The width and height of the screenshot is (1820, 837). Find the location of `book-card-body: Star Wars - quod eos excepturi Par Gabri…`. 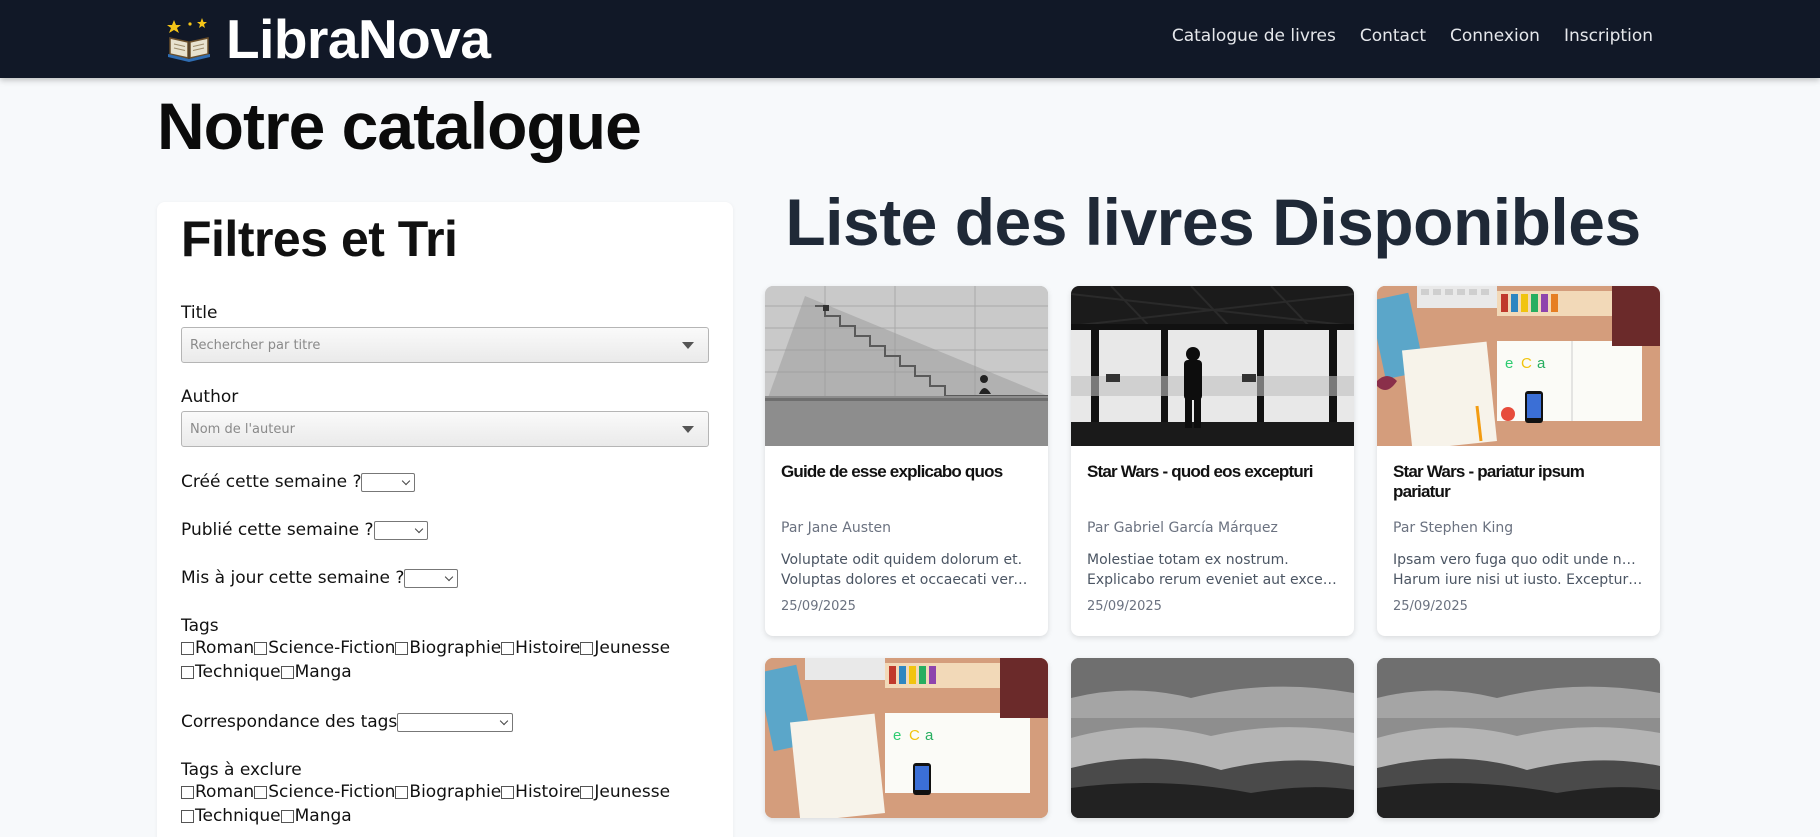

book-card-body: Star Wars - quod eos excepturi Par Gabri… is located at coordinates (1212, 541).